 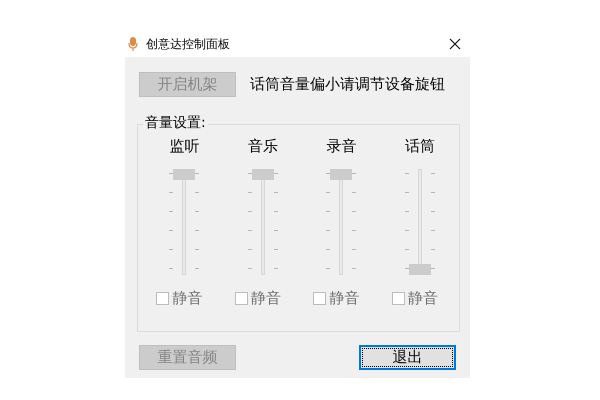 I want to click on channel-label: 监听, so click(x=184, y=147).